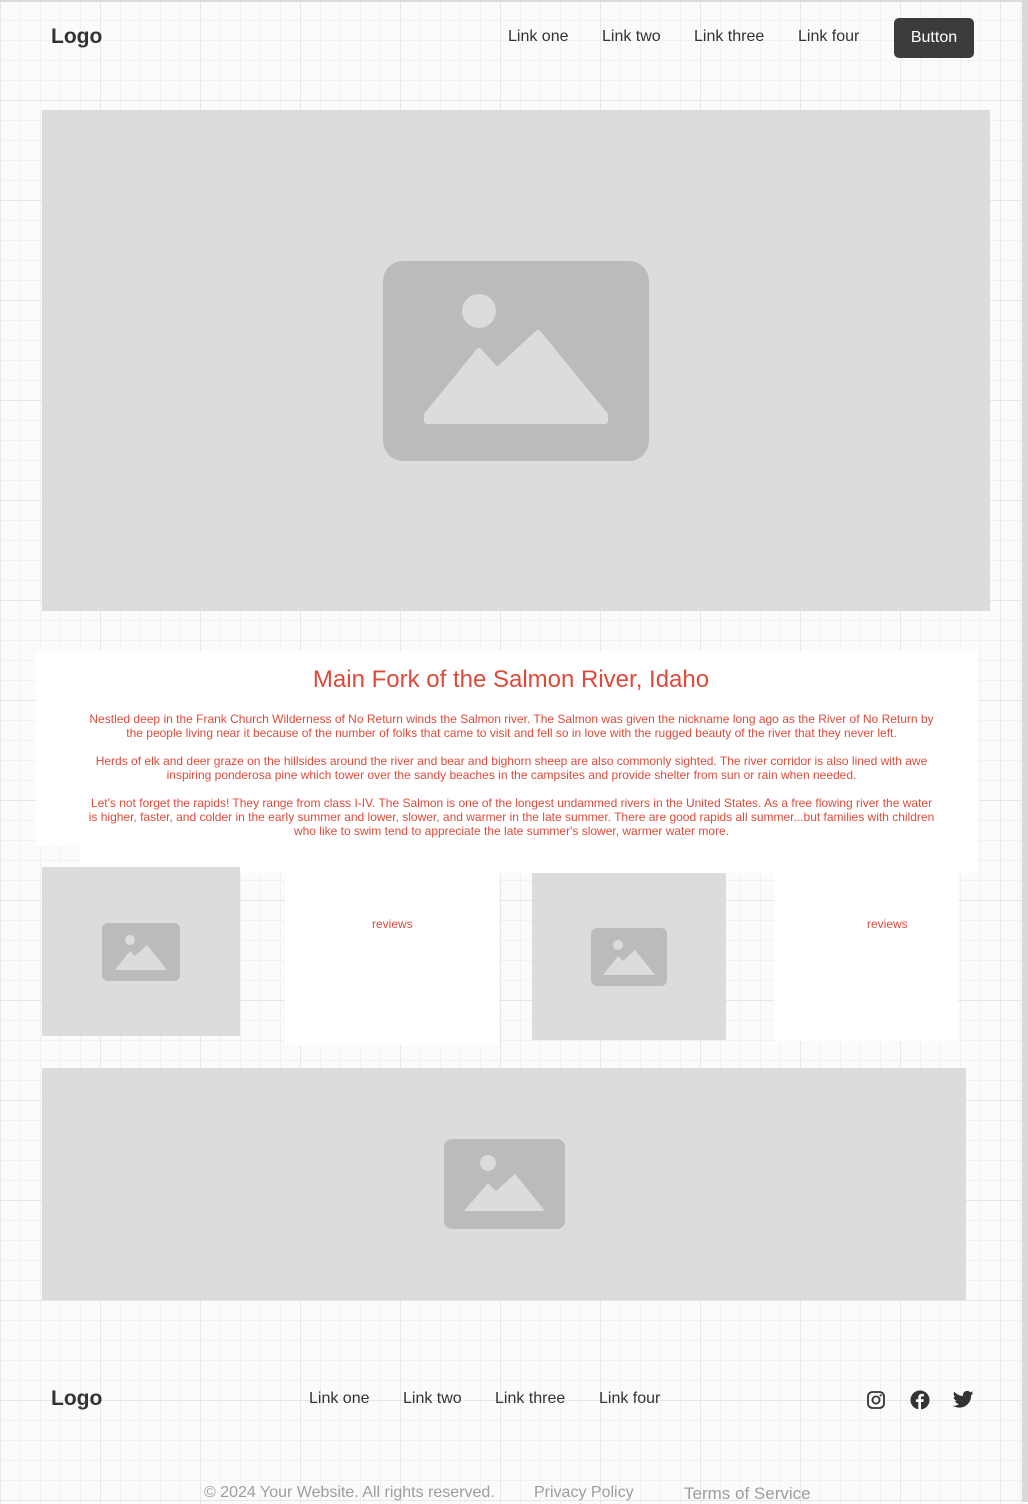  Describe the element at coordinates (76, 37) in the screenshot. I see `header-logo: Logo` at that location.